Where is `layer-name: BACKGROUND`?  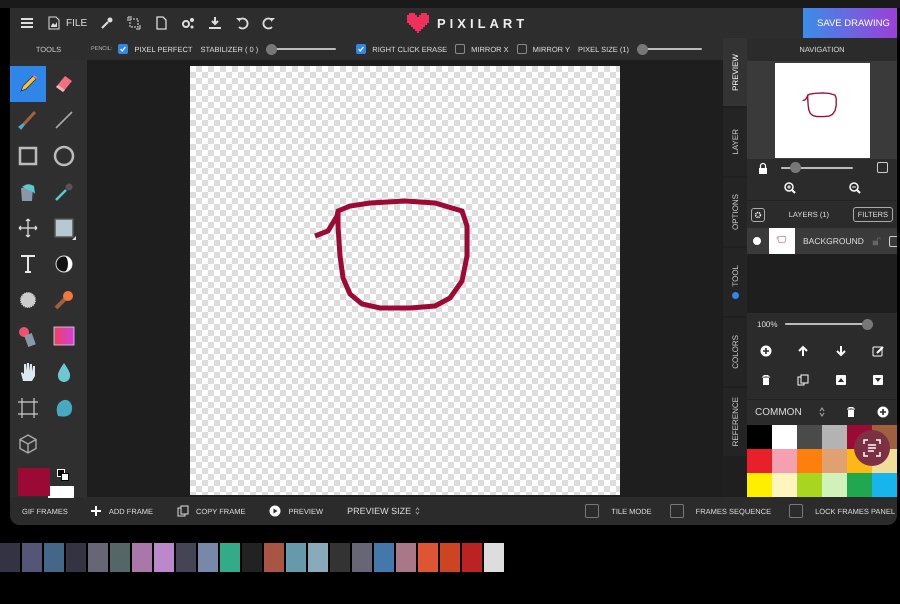 layer-name: BACKGROUND is located at coordinates (833, 241).